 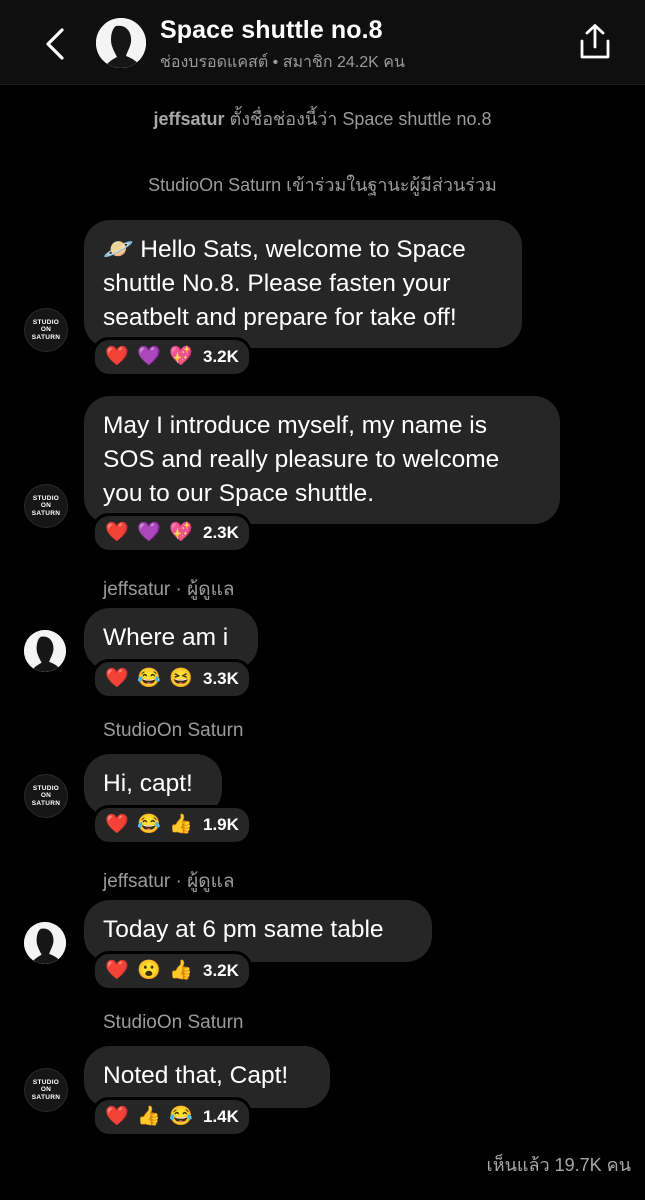 What do you see at coordinates (239, 493) in the screenshot?
I see `message-line: you to our Space shuttle.` at bounding box center [239, 493].